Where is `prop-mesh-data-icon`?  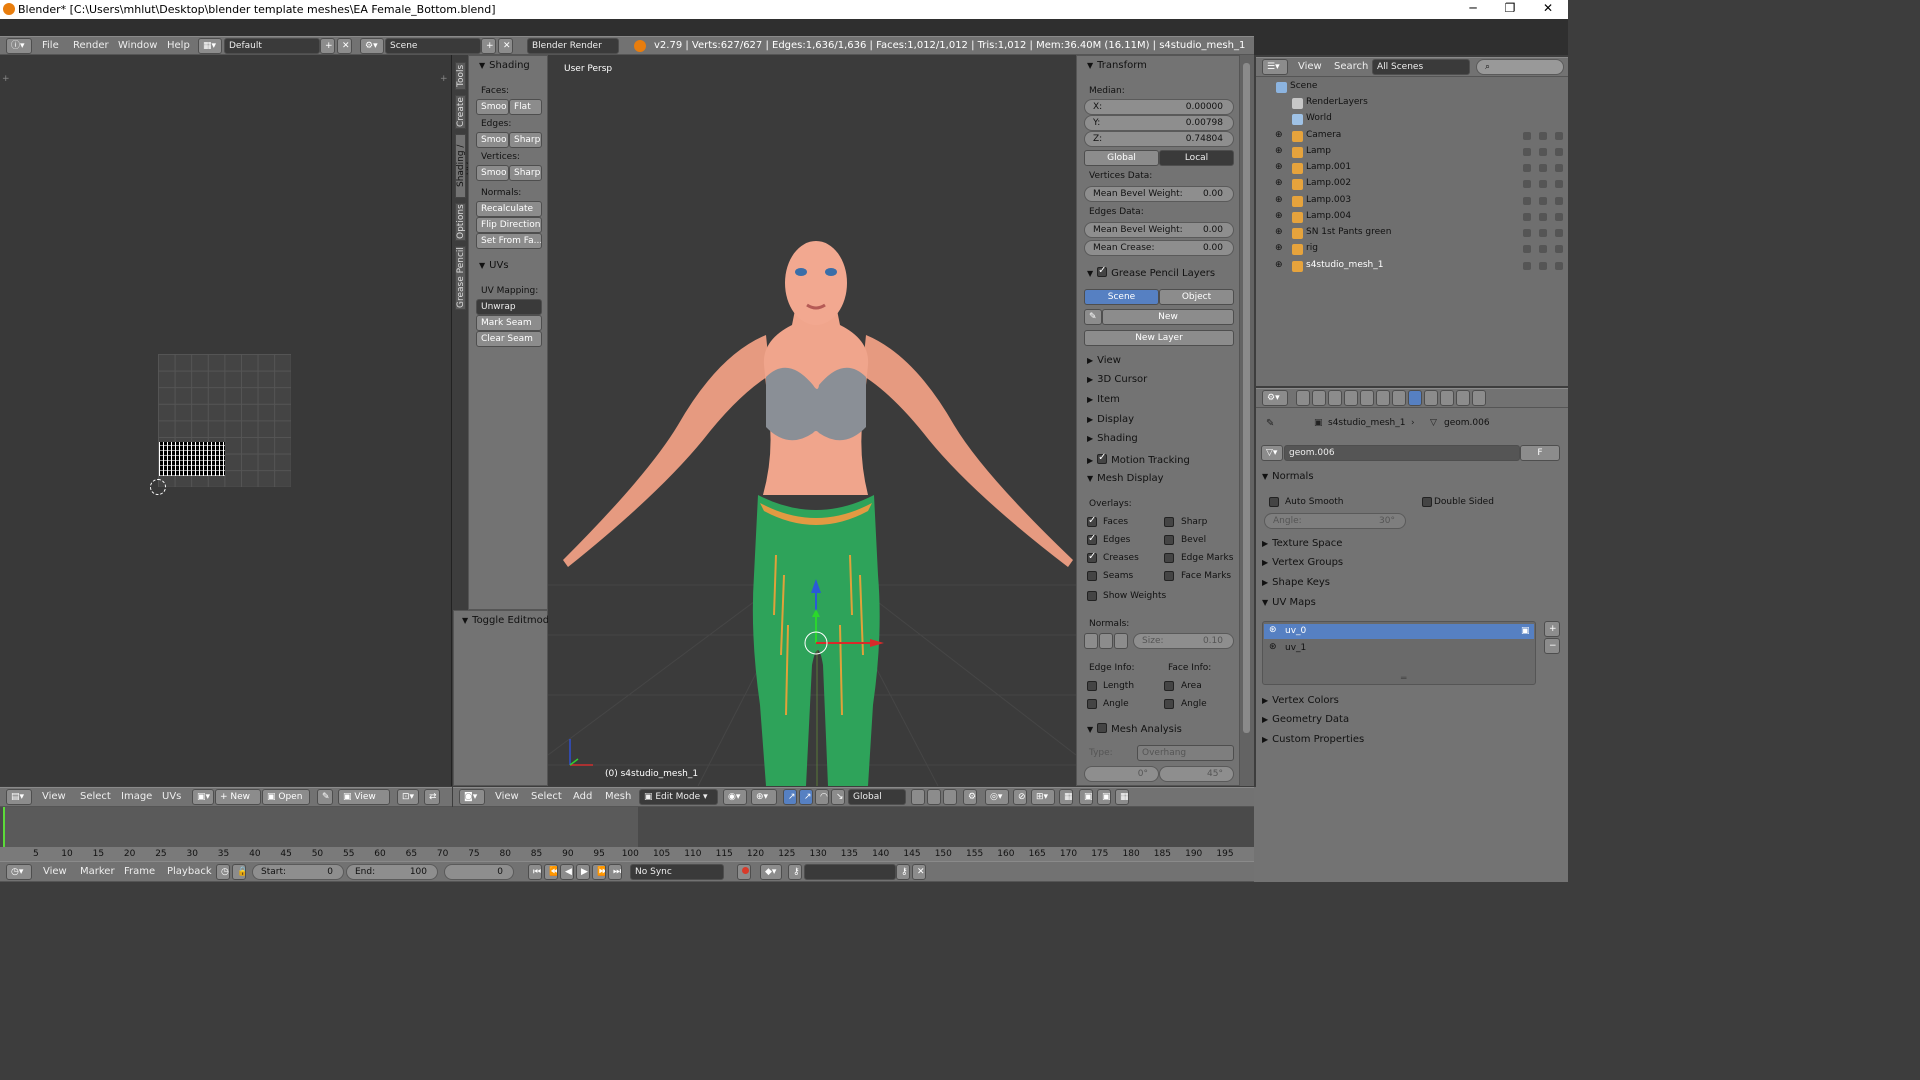
prop-mesh-data-icon is located at coordinates (1415, 398).